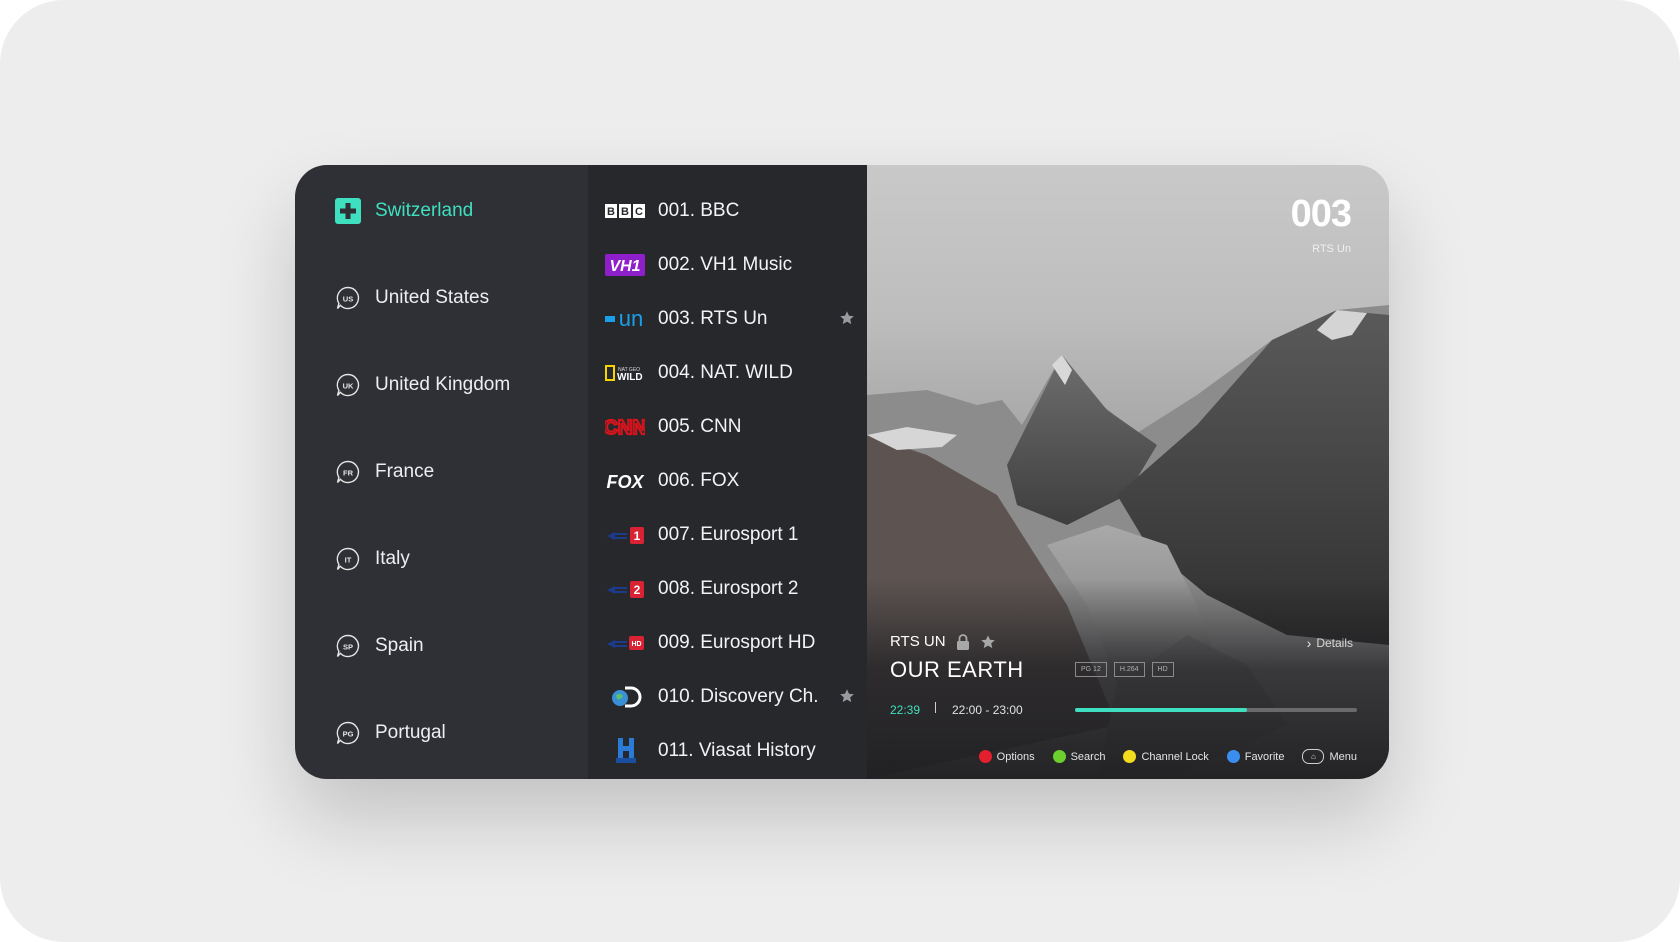 This screenshot has width=1680, height=942. I want to click on region-label: Switzerland, so click(424, 210).